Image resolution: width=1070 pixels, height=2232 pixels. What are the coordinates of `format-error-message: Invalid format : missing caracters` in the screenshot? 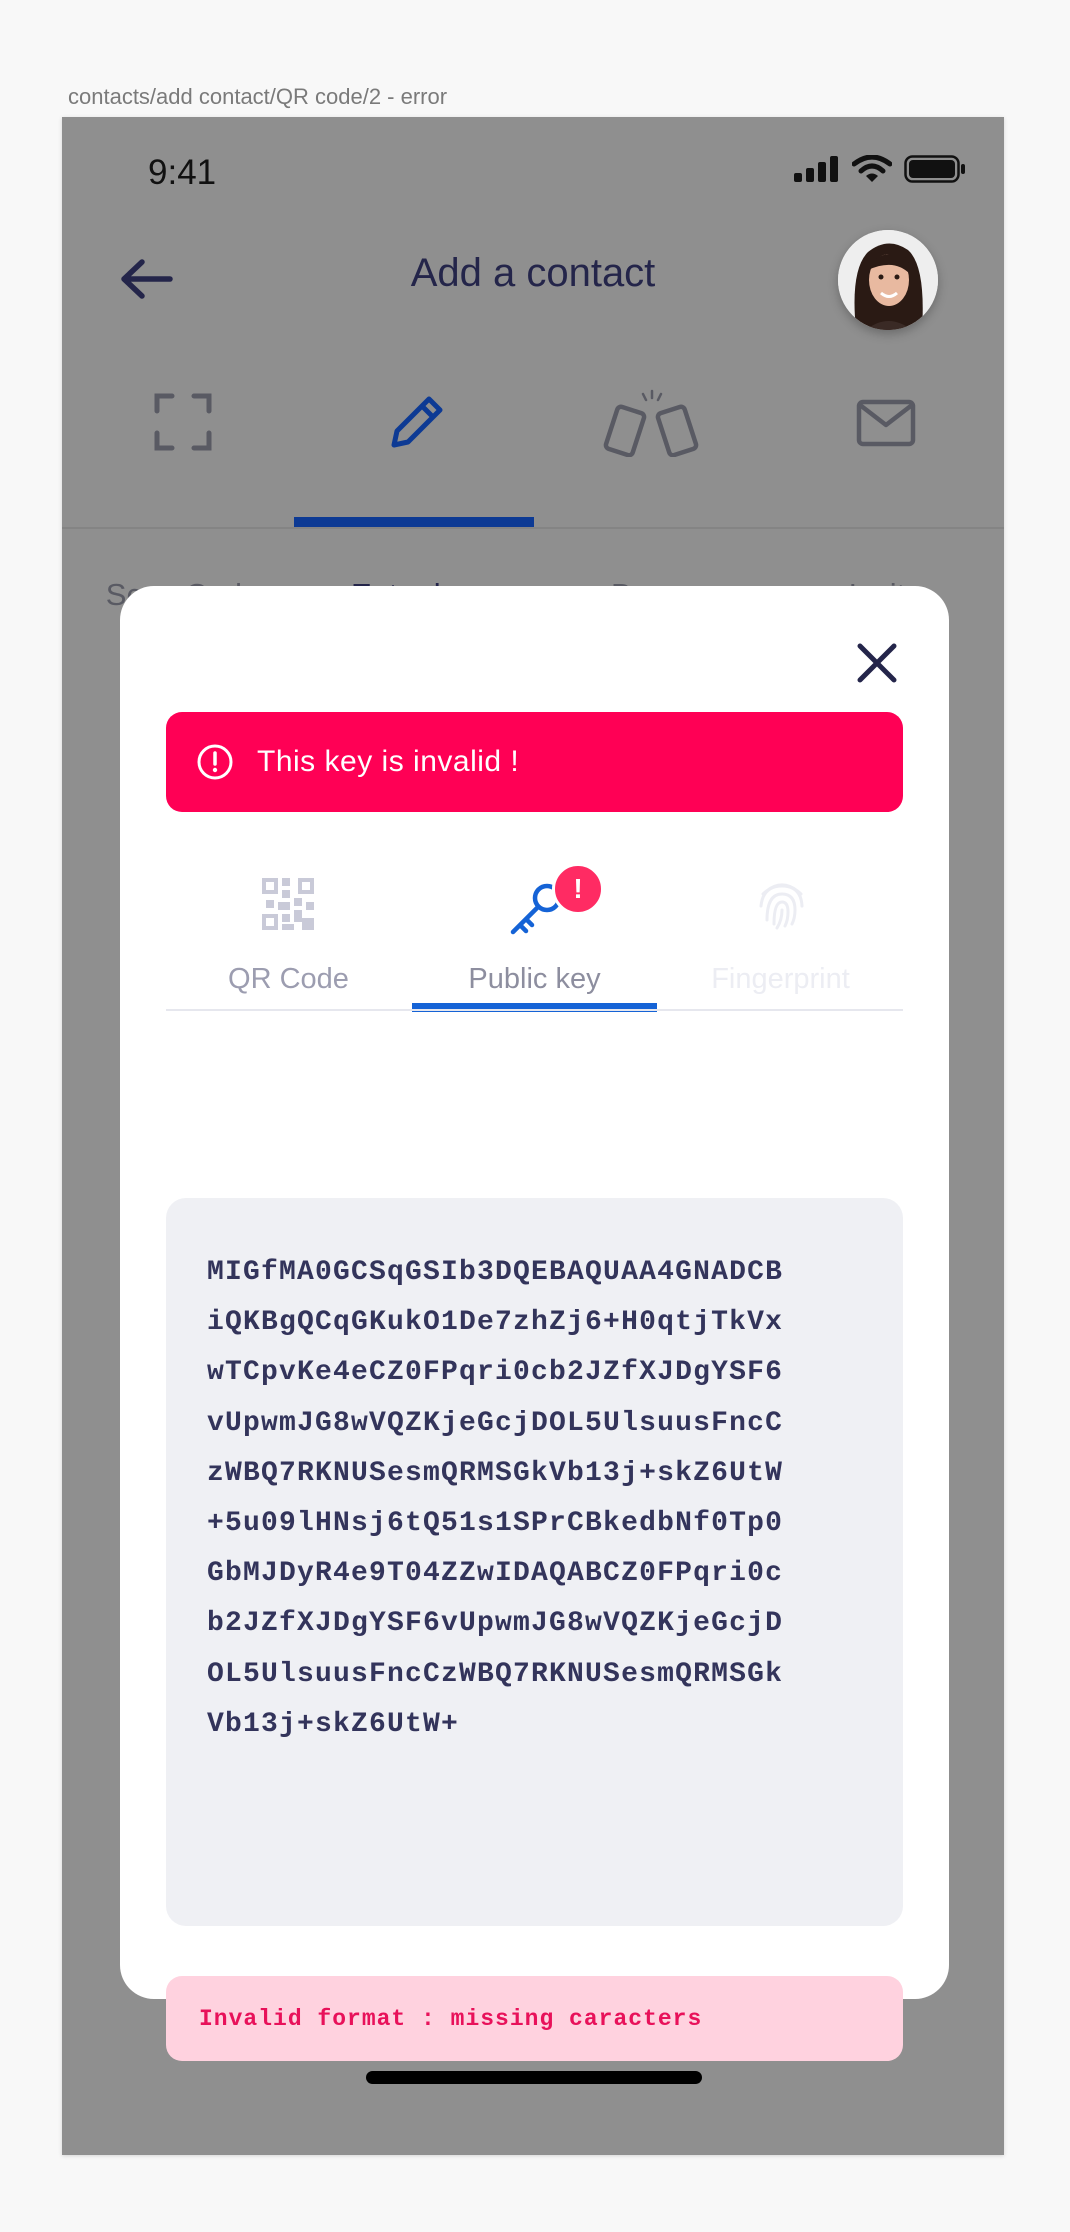 It's located at (534, 2018).